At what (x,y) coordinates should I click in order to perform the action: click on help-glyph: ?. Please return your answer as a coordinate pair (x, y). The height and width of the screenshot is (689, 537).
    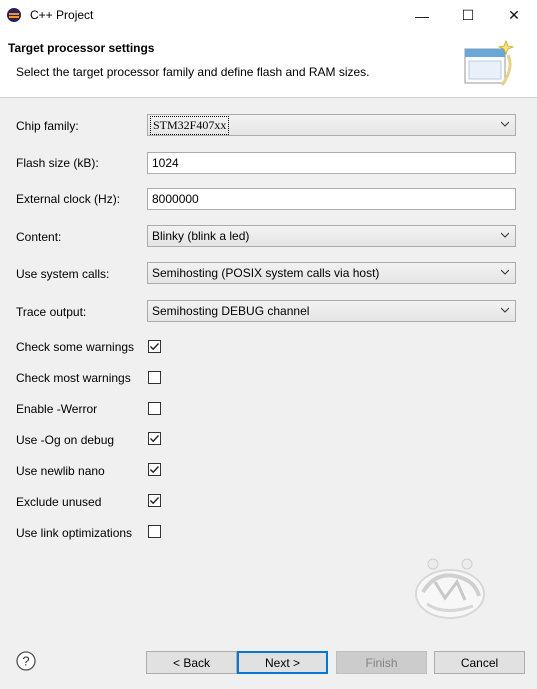
    Looking at the image, I should click on (25, 661).